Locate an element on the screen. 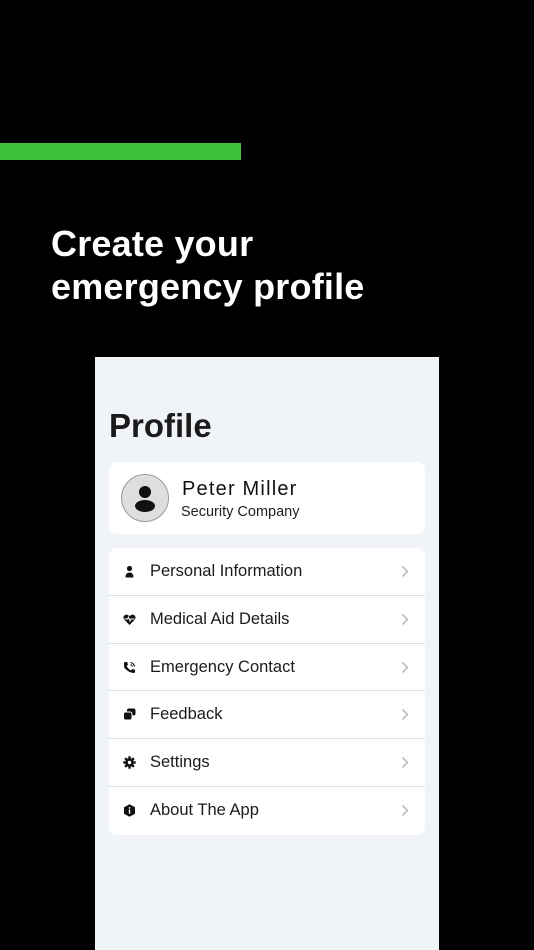  user-avatar-icon is located at coordinates (145, 499).